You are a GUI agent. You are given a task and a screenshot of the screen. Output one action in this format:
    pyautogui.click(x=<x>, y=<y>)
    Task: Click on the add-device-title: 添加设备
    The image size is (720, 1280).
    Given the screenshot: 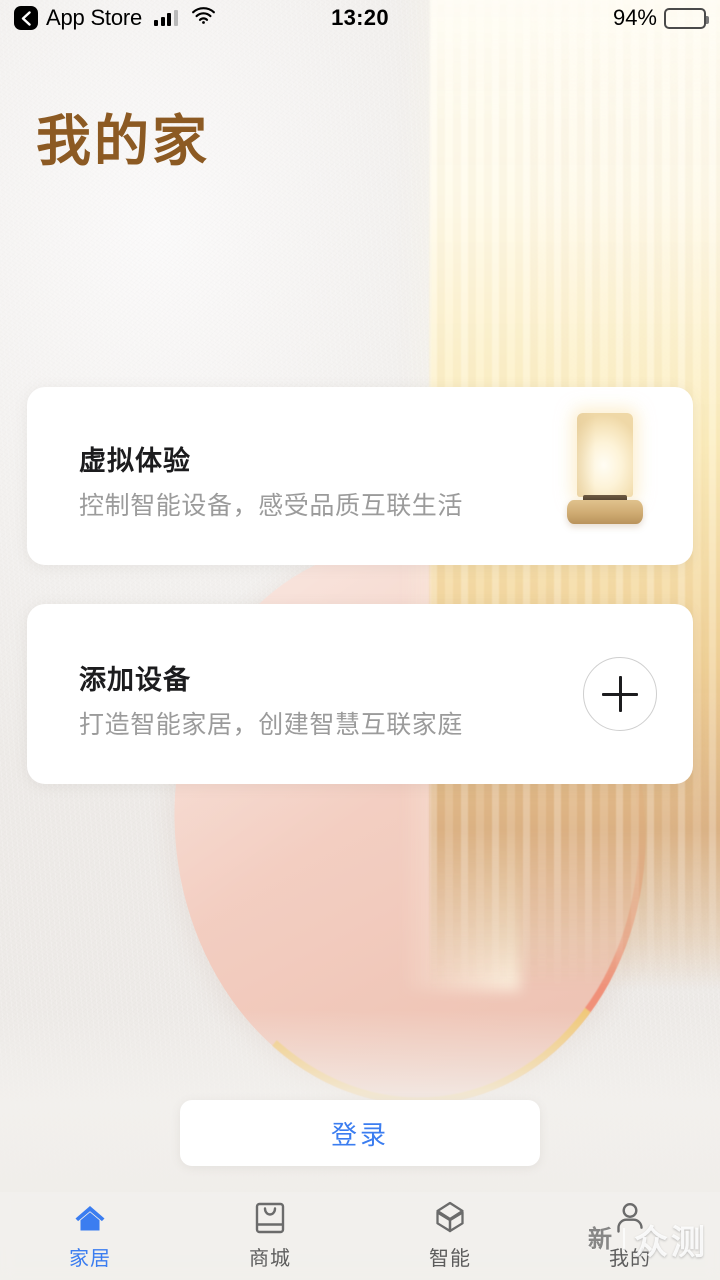 What is the action you would take?
    pyautogui.click(x=135, y=680)
    